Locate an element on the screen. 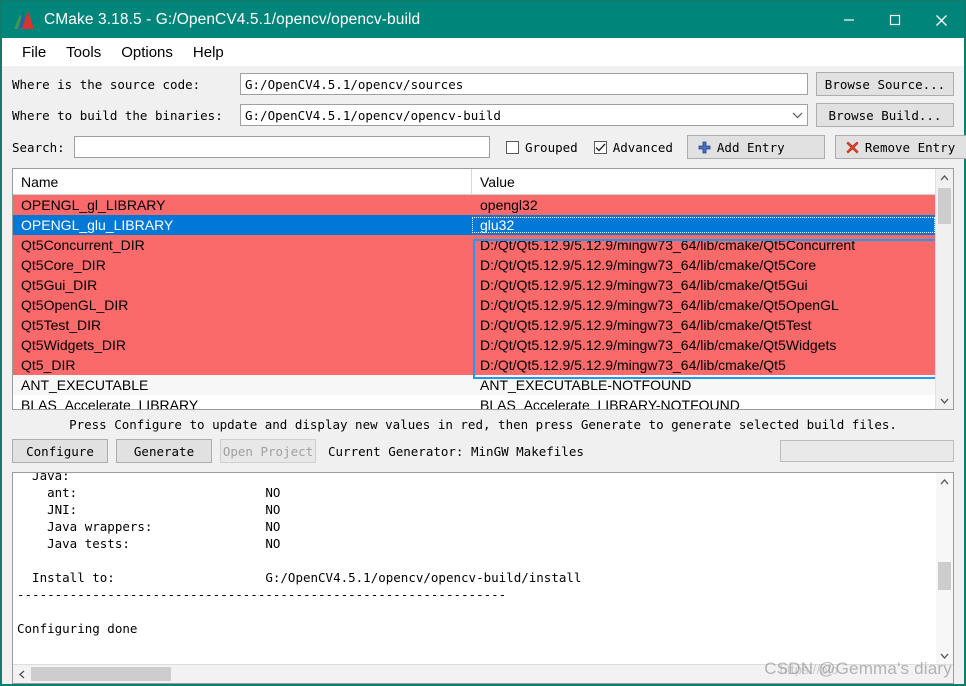 The image size is (966, 686). column-header-value: Value is located at coordinates (703, 181).